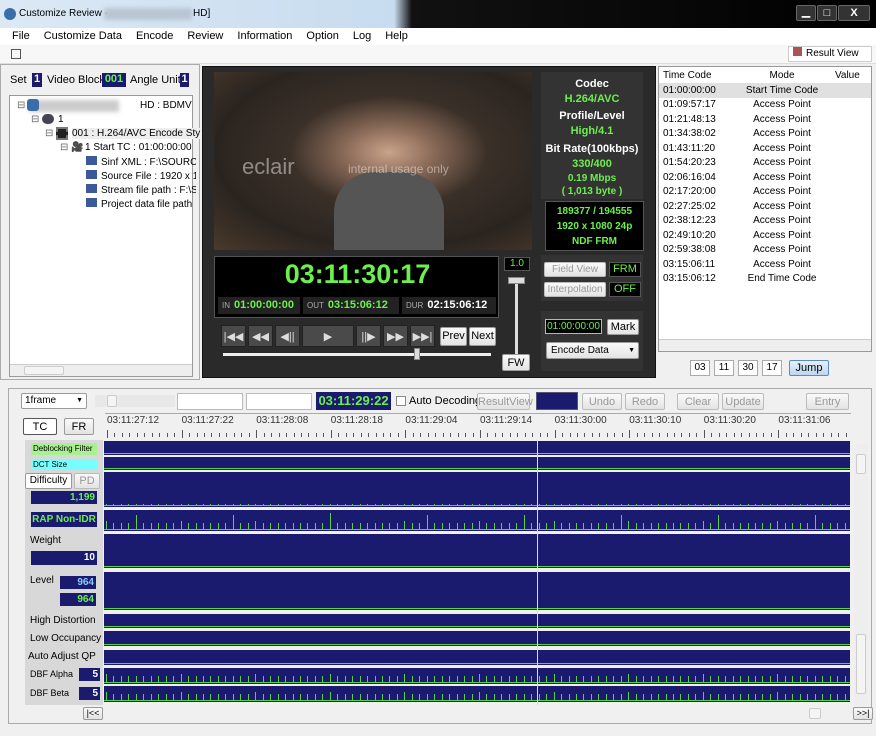  Describe the element at coordinates (101, 370) in the screenshot. I see `tree-hscrollbar` at that location.